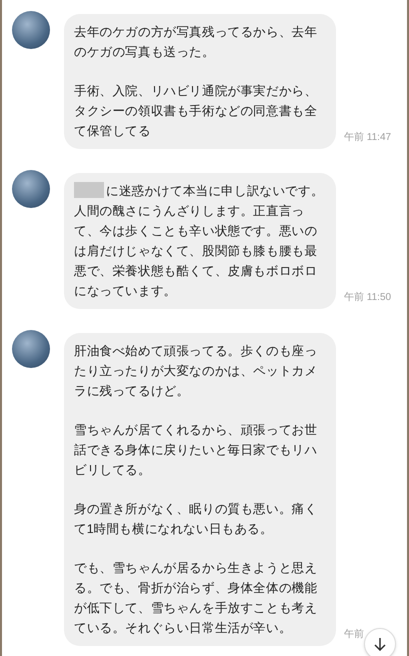 This screenshot has height=656, width=409. I want to click on message-text: 雪ちゃんが居てくれるから、頑張ってお世話できる身体に戻りたいと毎日家でもリハビリしてる。, so click(196, 450).